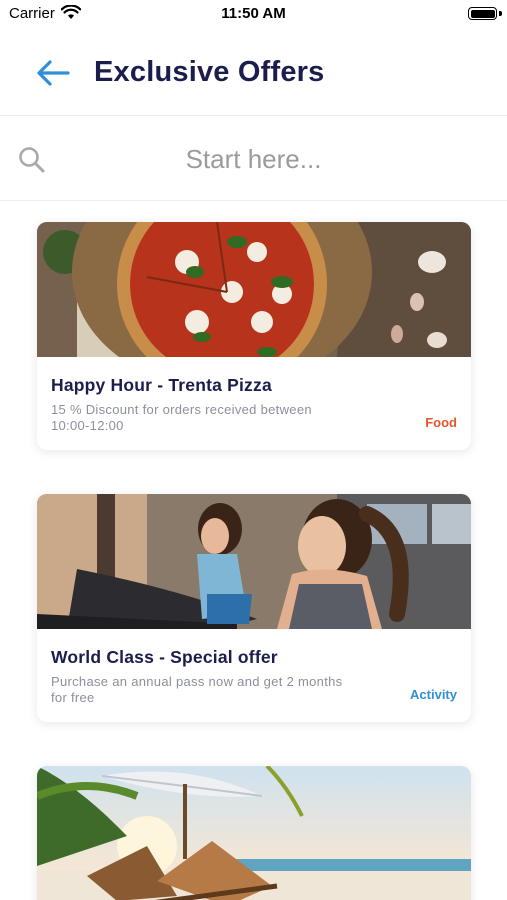 Image resolution: width=507 pixels, height=900 pixels. Describe the element at coordinates (161, 385) in the screenshot. I see `offer-title: Happy Hour - Trenta Pizza` at that location.